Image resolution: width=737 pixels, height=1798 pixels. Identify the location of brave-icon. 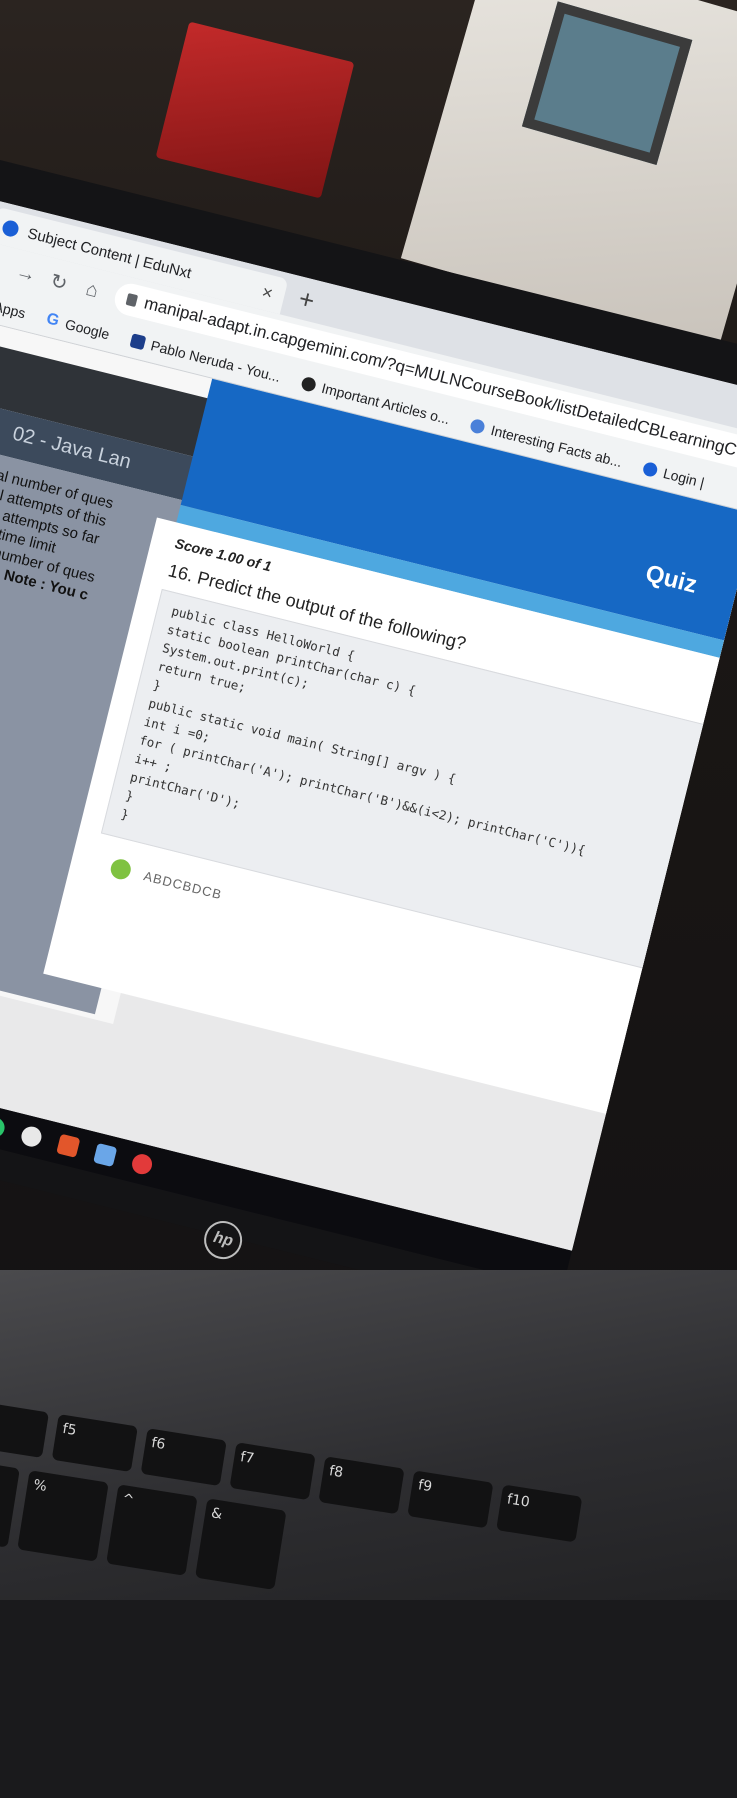
(68, 1145).